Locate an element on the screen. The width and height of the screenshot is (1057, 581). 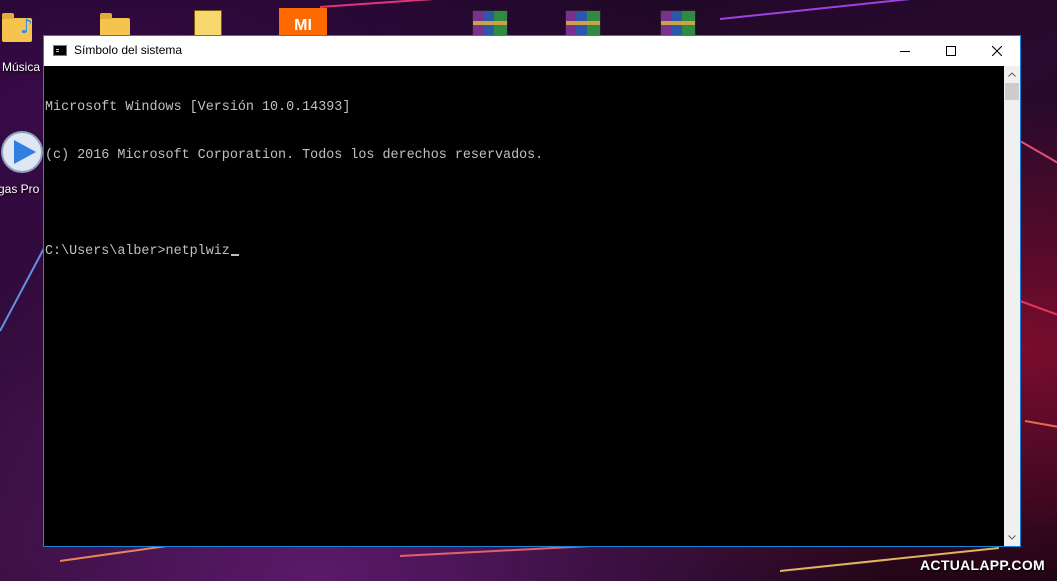
console-prompt-line: C:\Users\alber>netplwiz is located at coordinates (525, 252).